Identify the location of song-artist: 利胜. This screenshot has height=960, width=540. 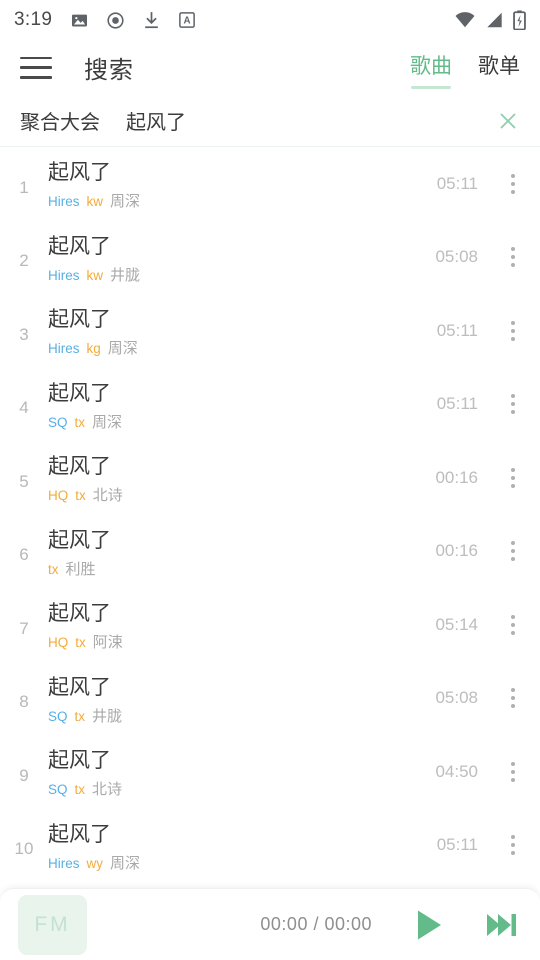
(80, 569).